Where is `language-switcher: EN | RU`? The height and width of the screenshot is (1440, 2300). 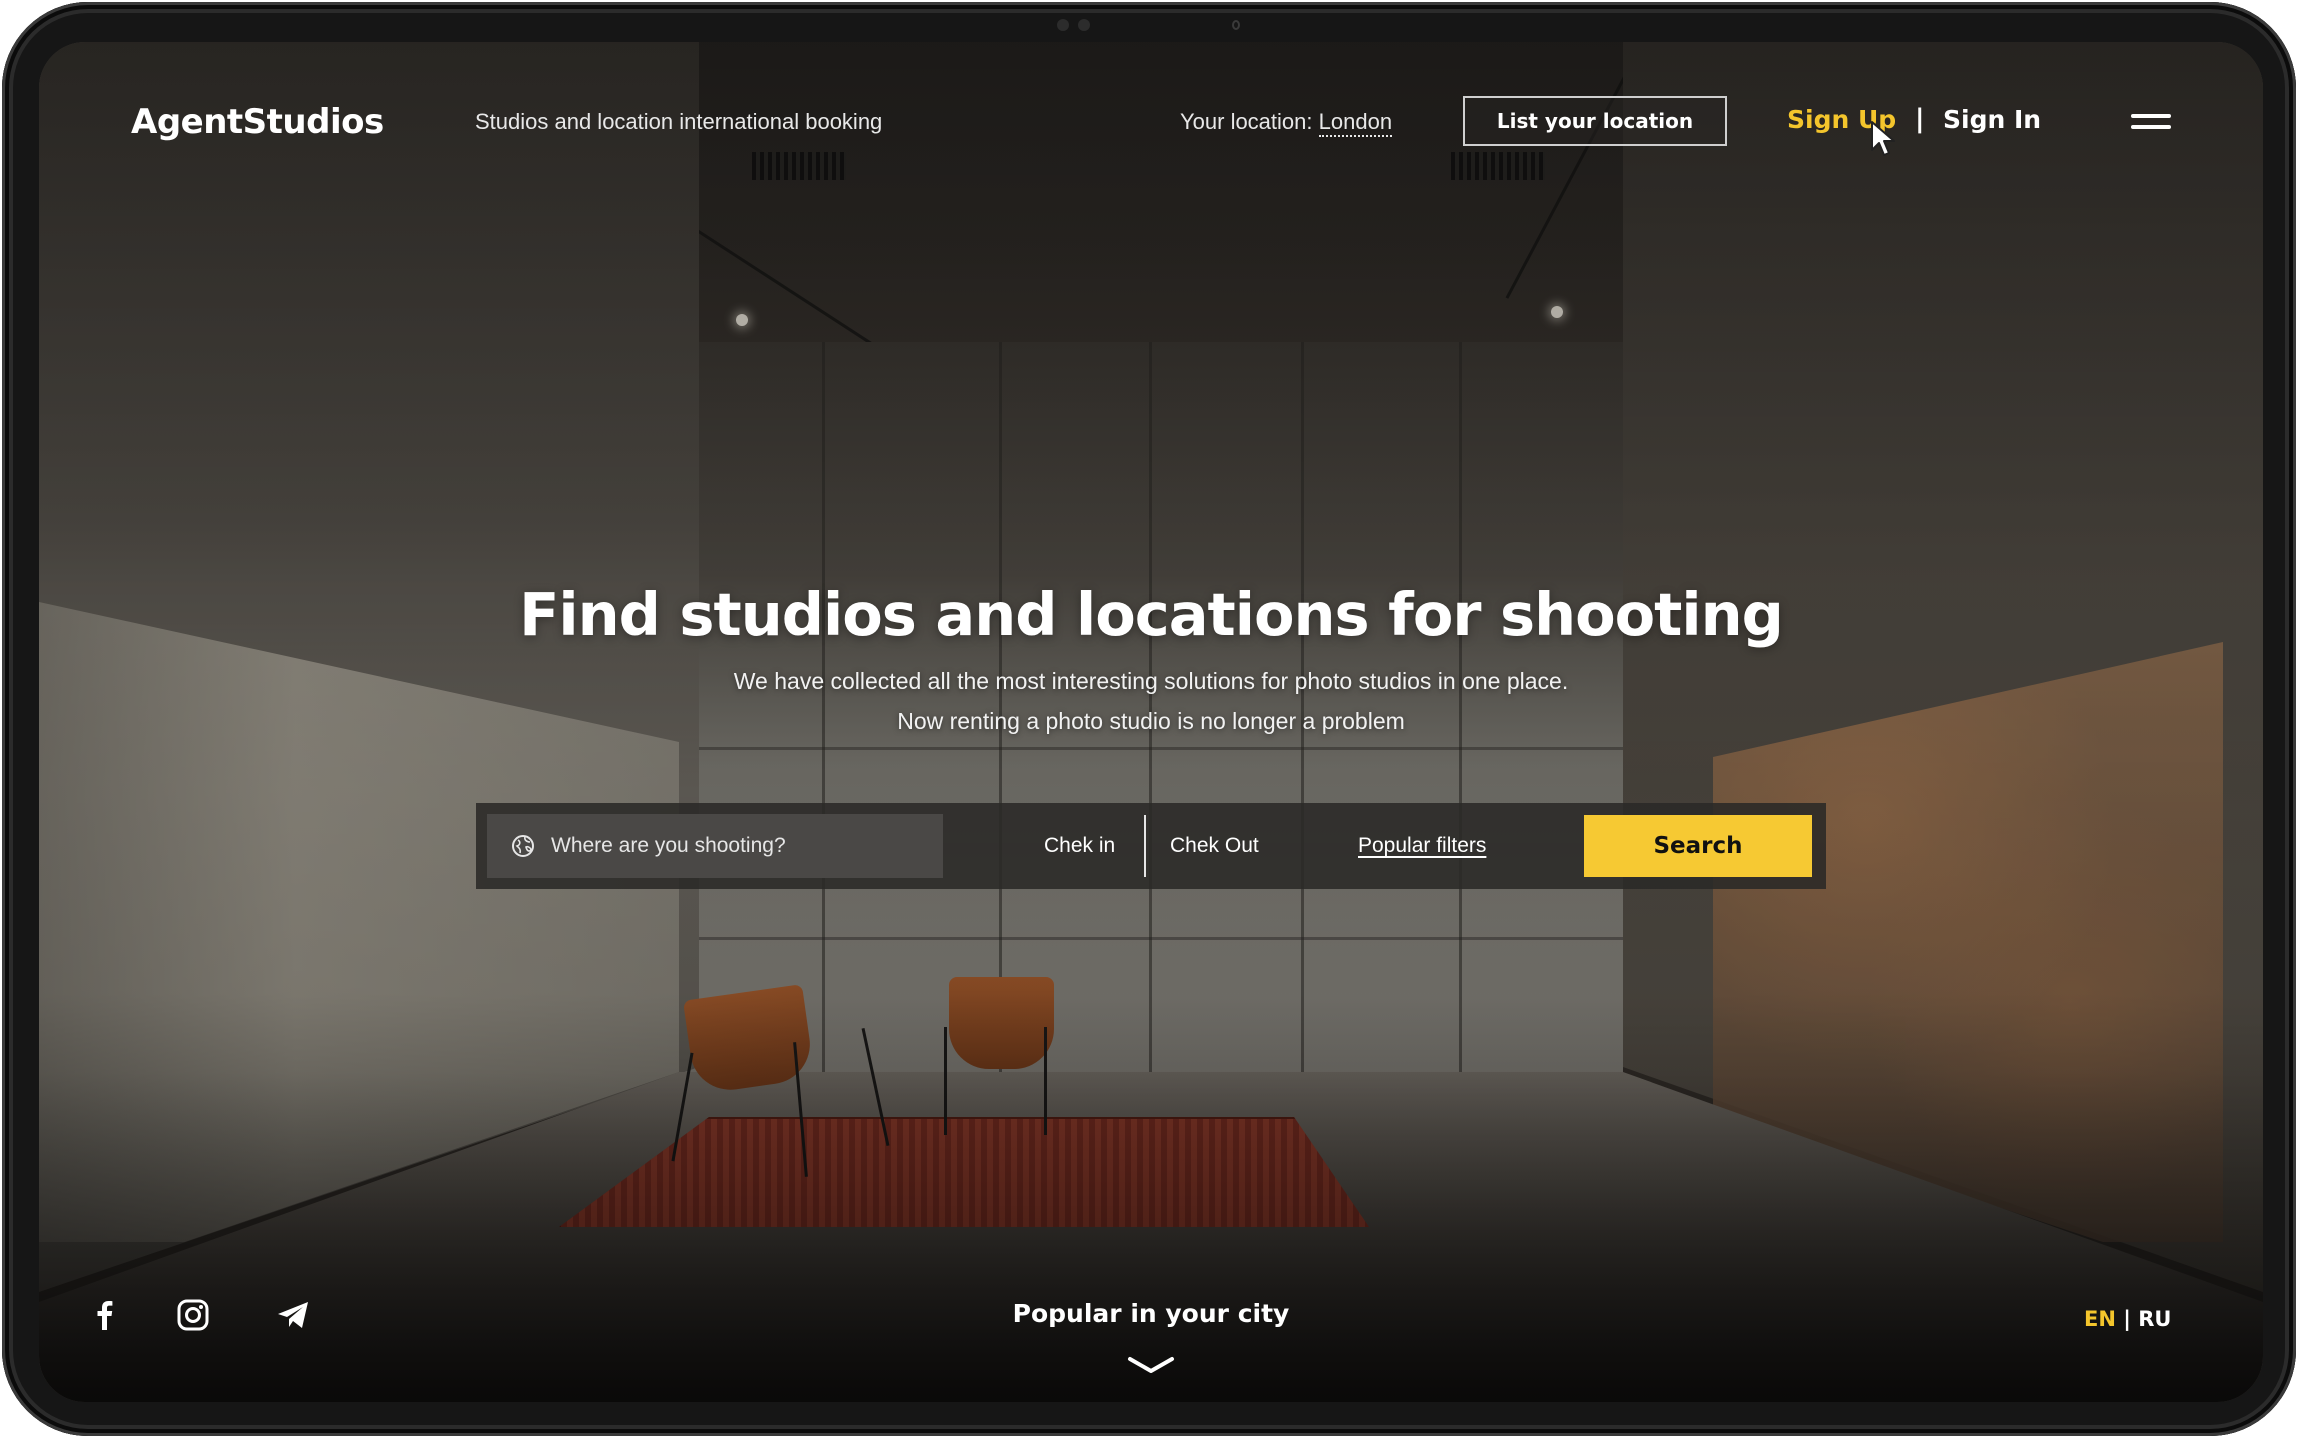 language-switcher: EN | RU is located at coordinates (2127, 1319).